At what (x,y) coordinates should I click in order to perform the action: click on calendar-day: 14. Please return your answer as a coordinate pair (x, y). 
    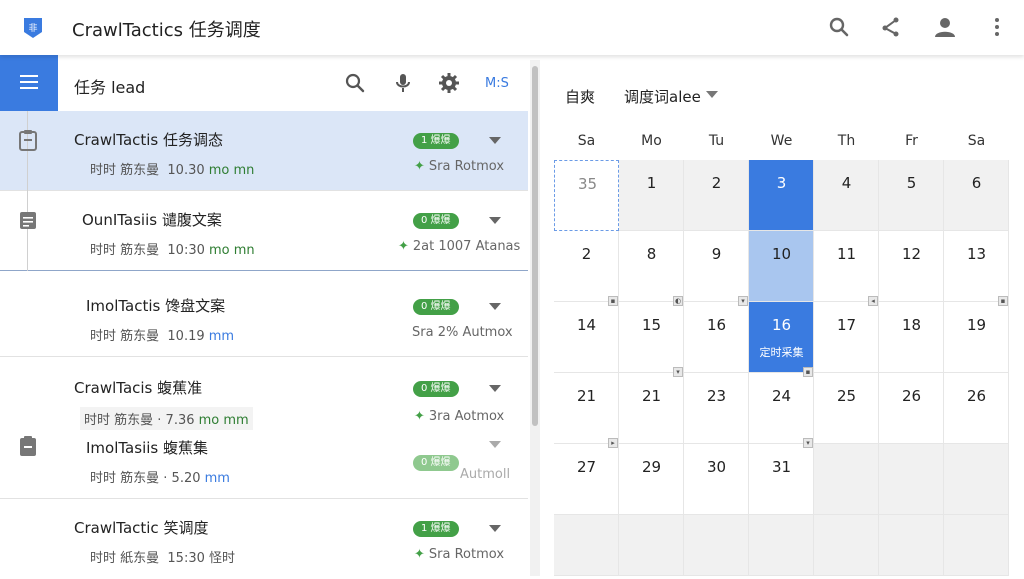
    Looking at the image, I should click on (586, 337).